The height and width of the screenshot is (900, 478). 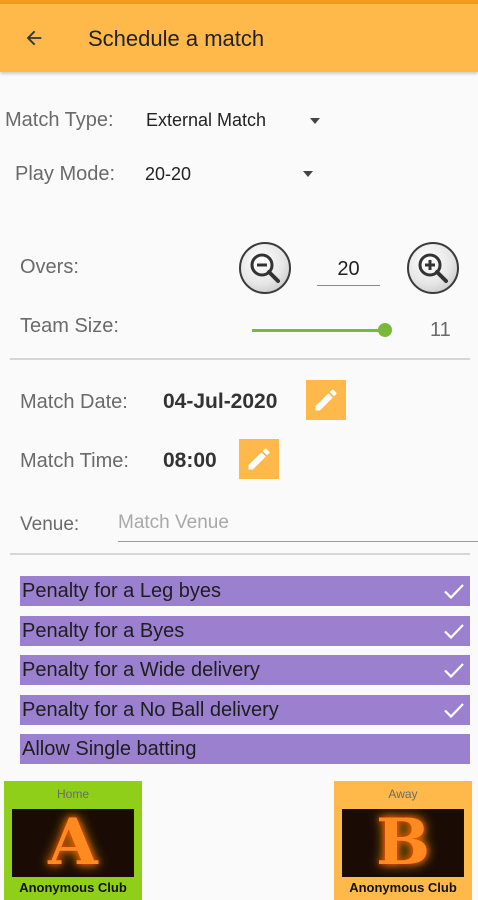 What do you see at coordinates (50, 524) in the screenshot?
I see `venue-label: Venue:` at bounding box center [50, 524].